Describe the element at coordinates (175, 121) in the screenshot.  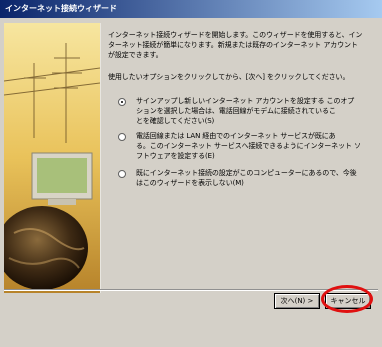
I see `option-signup-line-3: とを確認してください(S)` at that location.